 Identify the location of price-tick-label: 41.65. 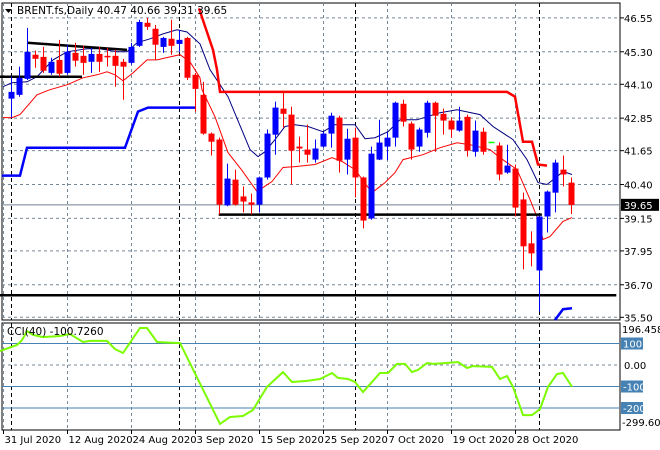
(638, 152).